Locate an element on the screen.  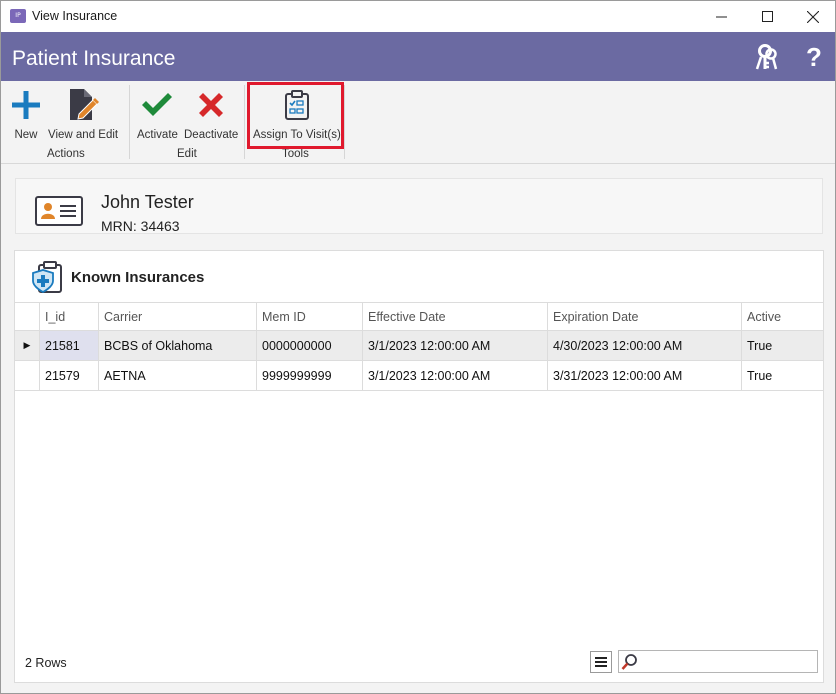
cell-expiration-date: 4/30/2023 12:00:00 AM is located at coordinates (644, 345).